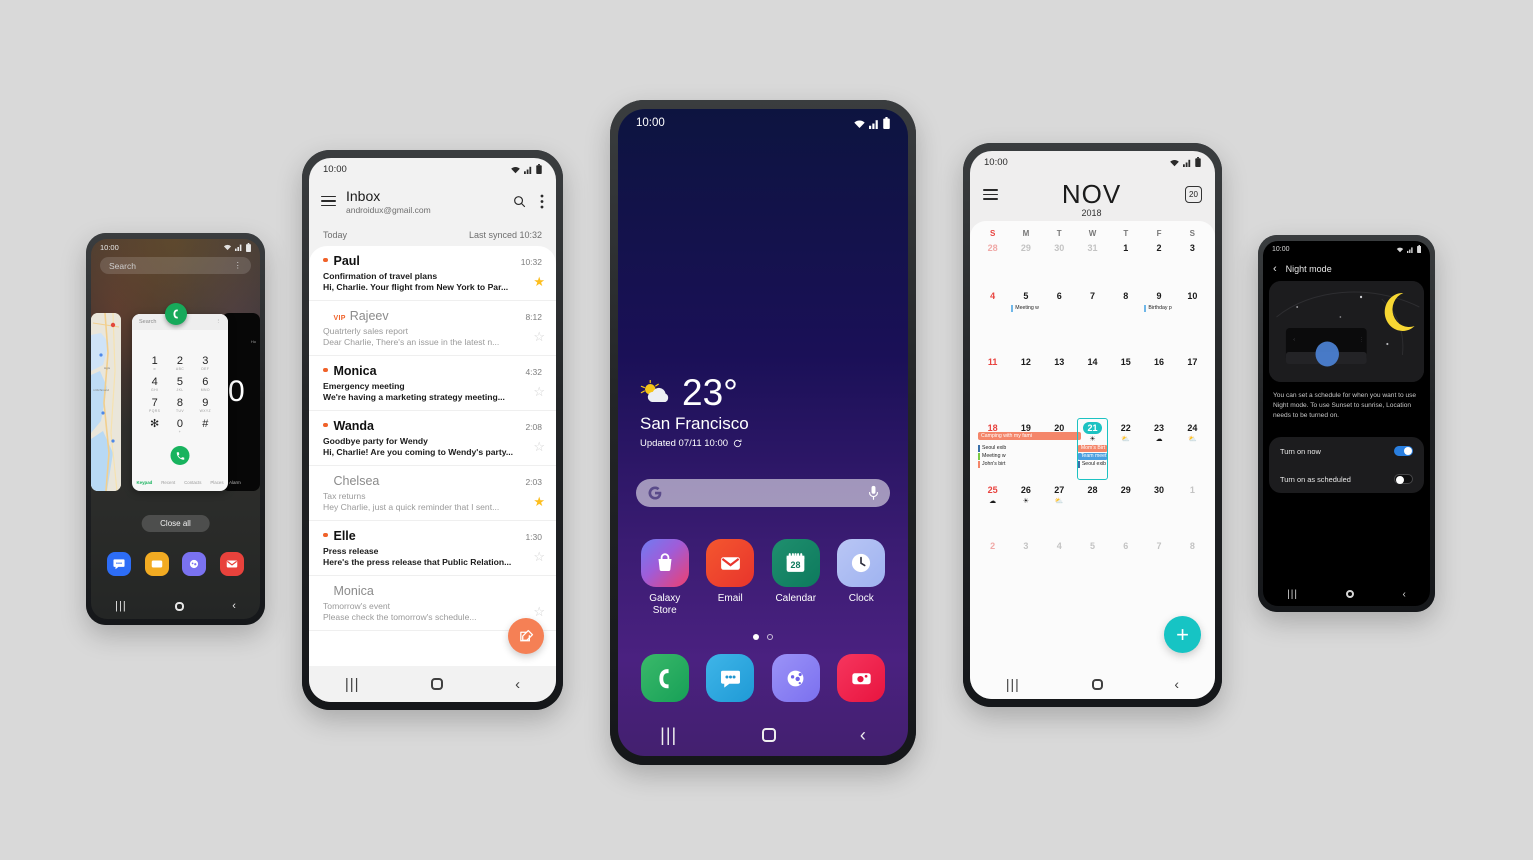  I want to click on day-number: 15, so click(1126, 362).